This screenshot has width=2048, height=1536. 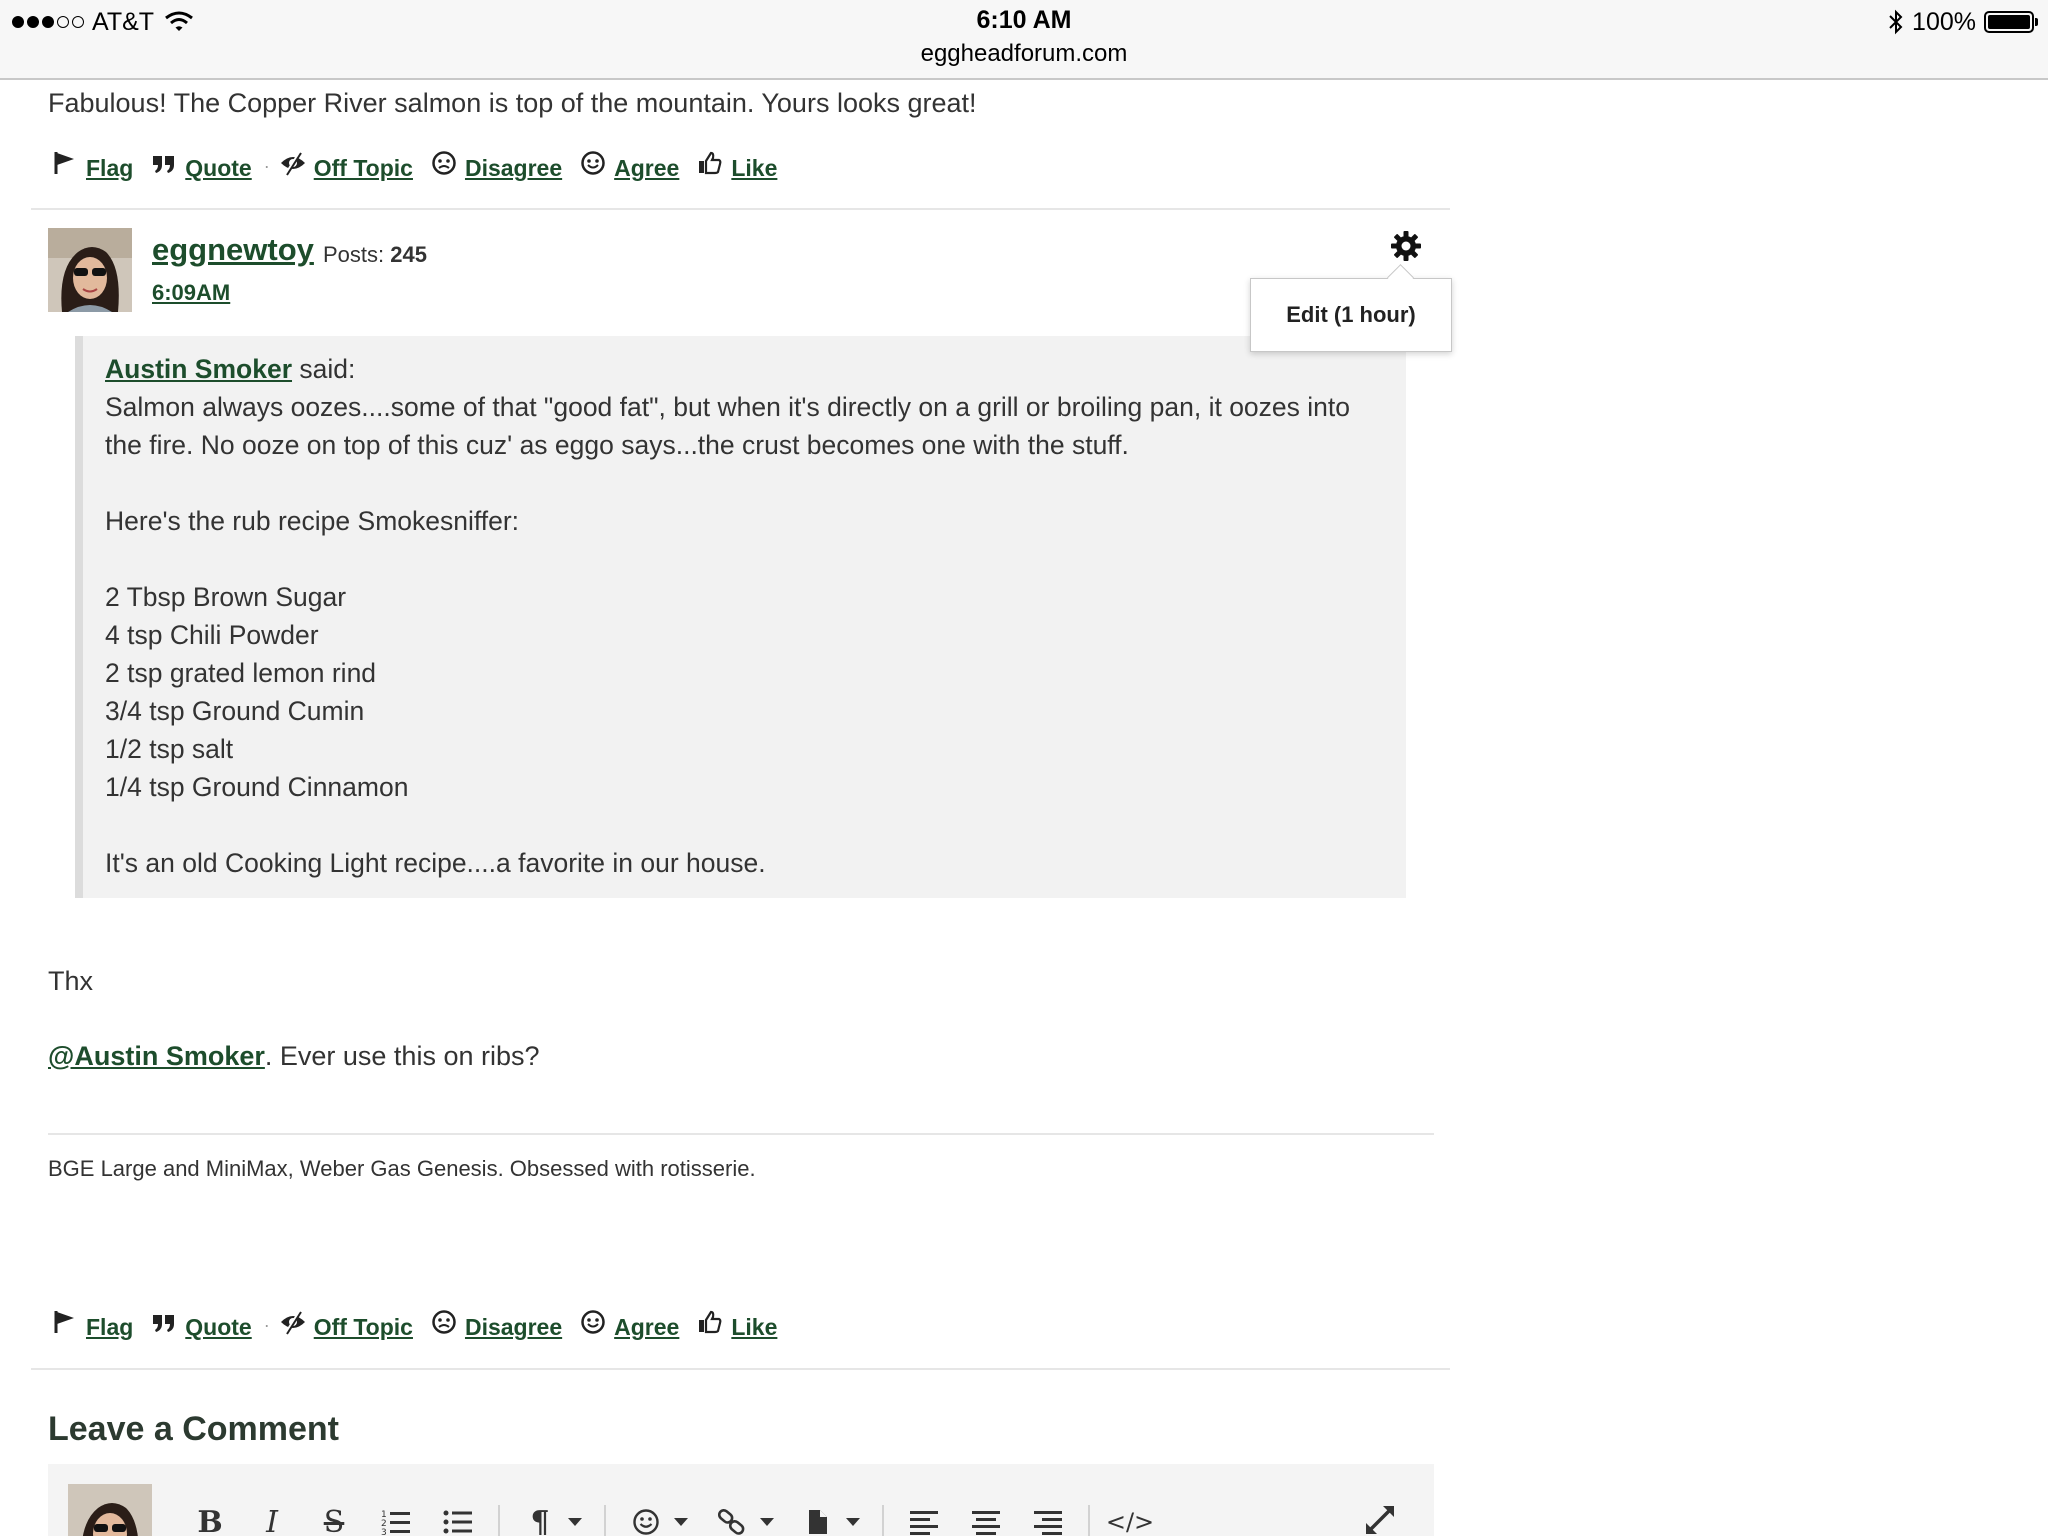 What do you see at coordinates (731, 1521) in the screenshot?
I see `link-icon` at bounding box center [731, 1521].